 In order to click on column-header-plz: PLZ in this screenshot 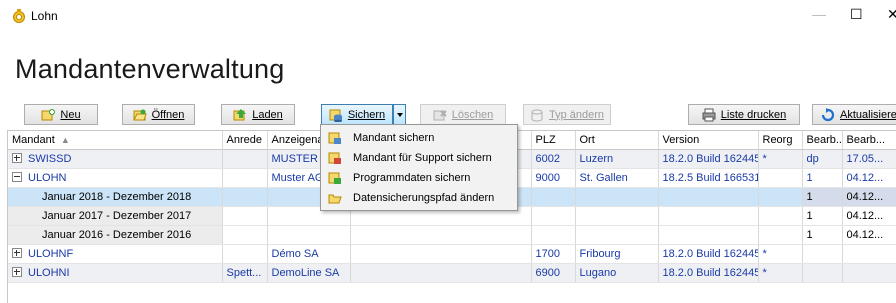, I will do `click(553, 140)`.